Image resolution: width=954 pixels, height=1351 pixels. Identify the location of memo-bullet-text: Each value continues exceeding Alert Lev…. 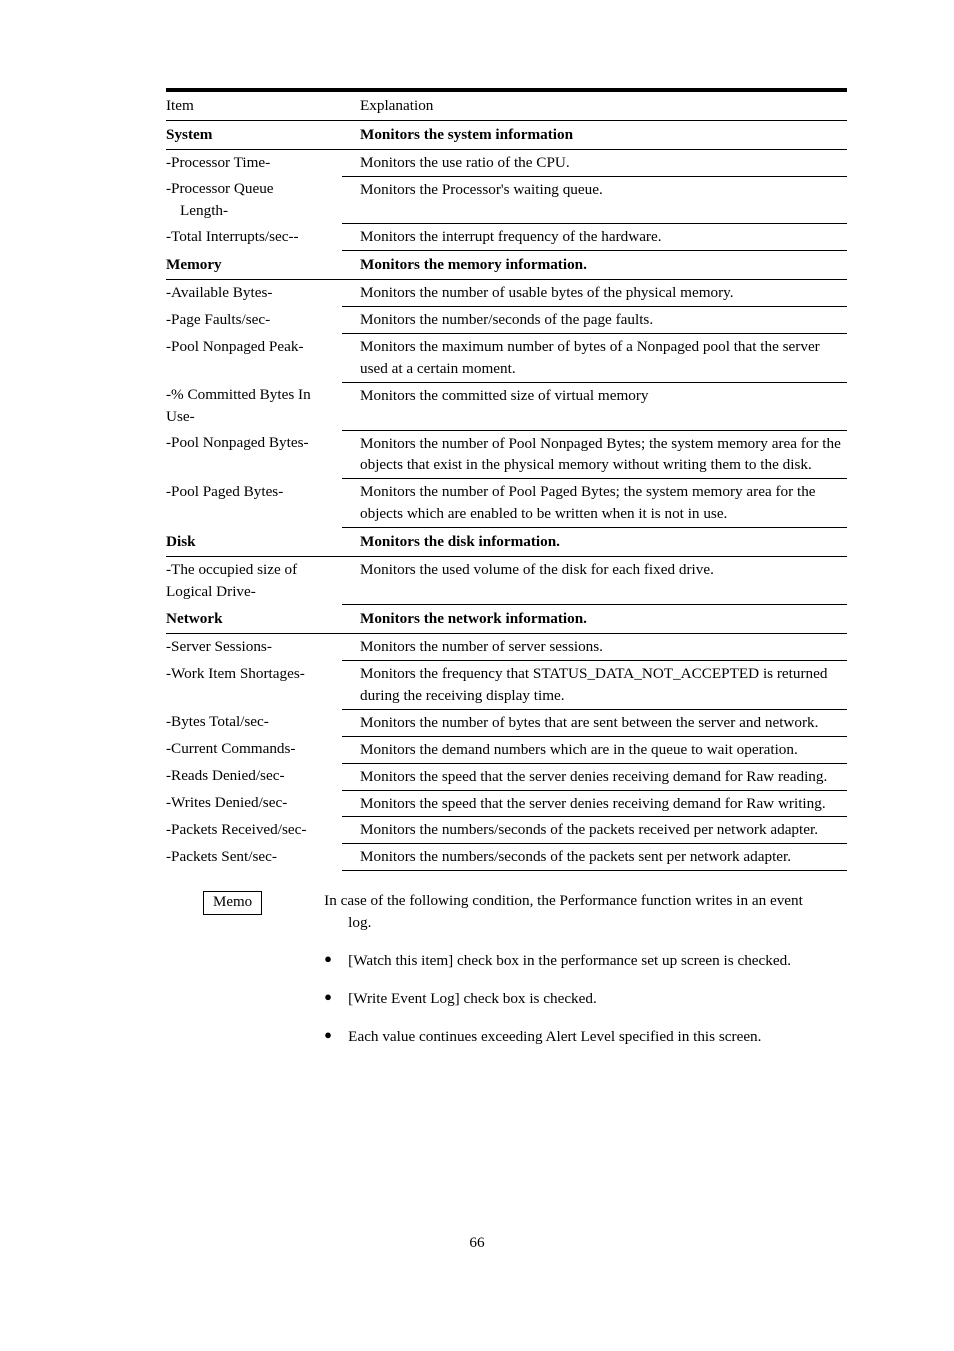
(555, 1037).